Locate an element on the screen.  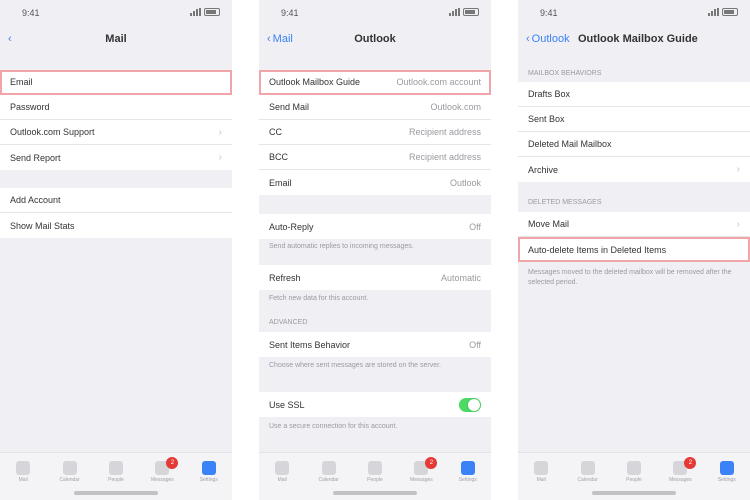
nav-bar: ‹ Outlook Outlook Mailbox Guide is located at coordinates (634, 40).